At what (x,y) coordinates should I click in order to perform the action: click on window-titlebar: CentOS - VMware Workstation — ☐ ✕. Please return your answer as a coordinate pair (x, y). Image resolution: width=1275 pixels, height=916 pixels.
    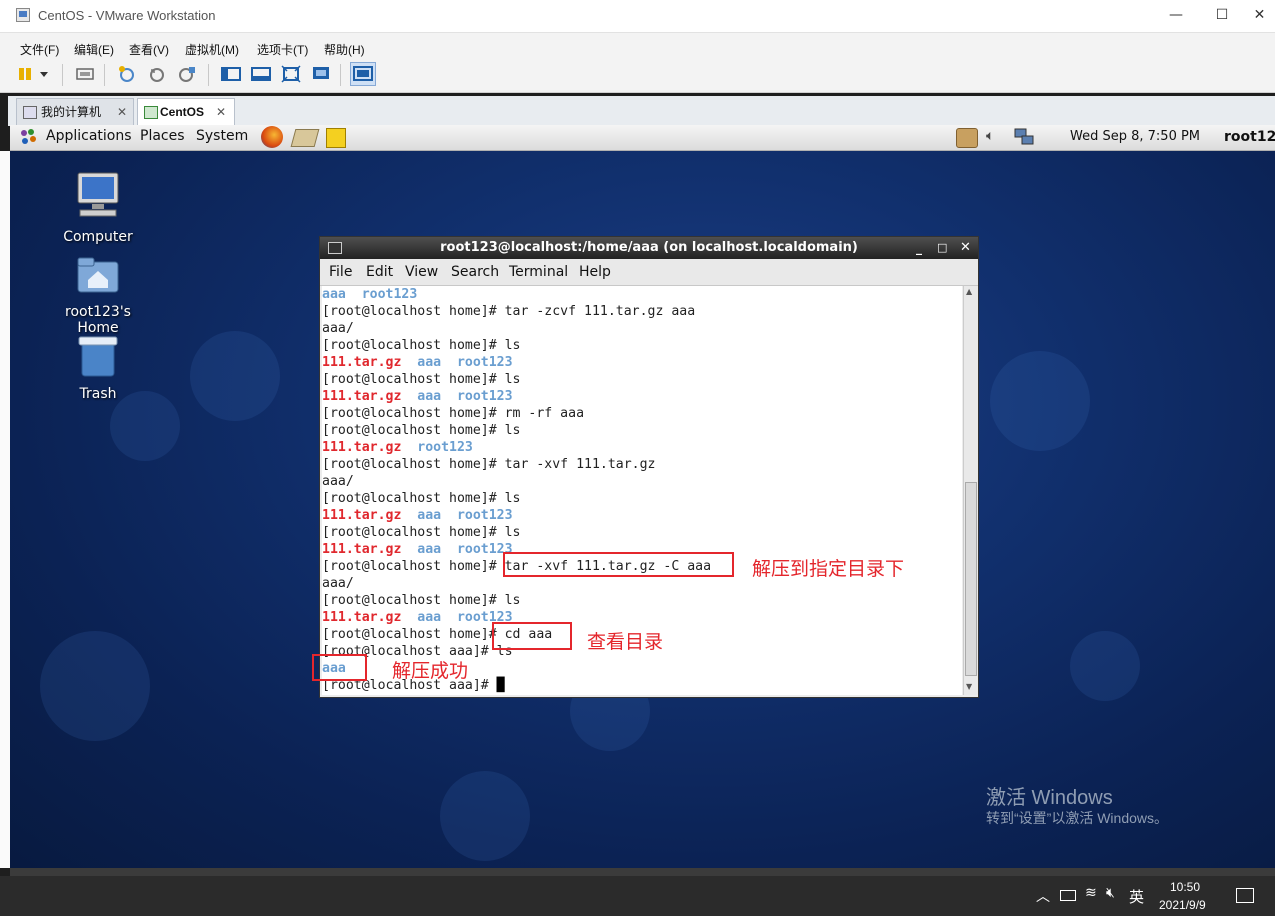
    Looking at the image, I should click on (637, 16).